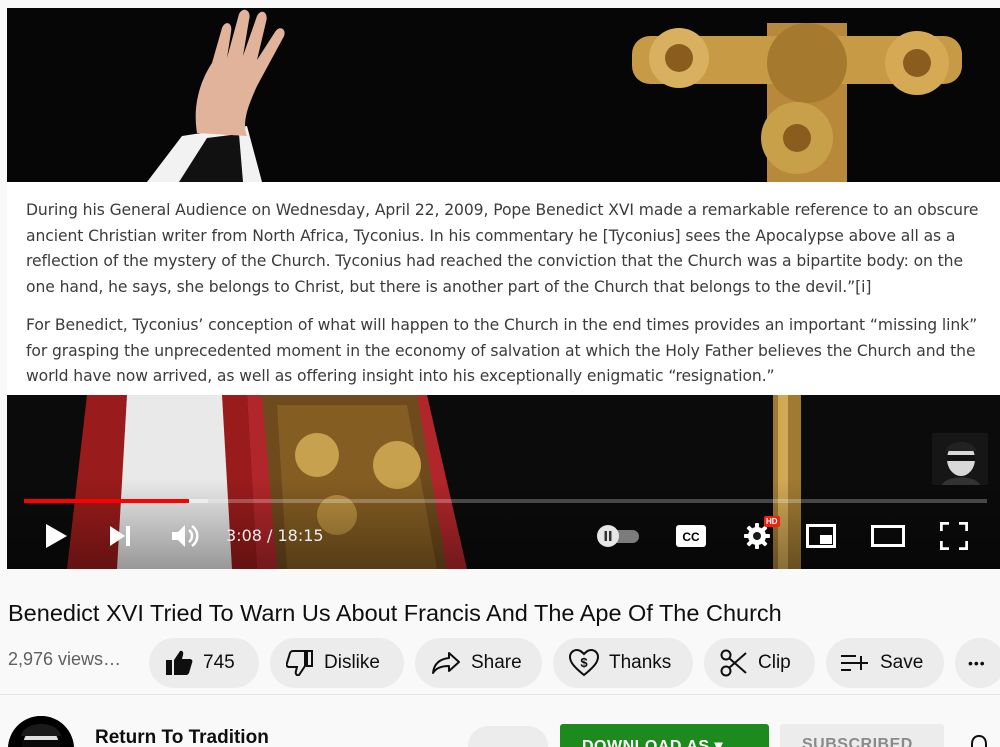 The width and height of the screenshot is (1000, 747). I want to click on download-as-button: DOWNLOAD AS ▾, so click(664, 735).